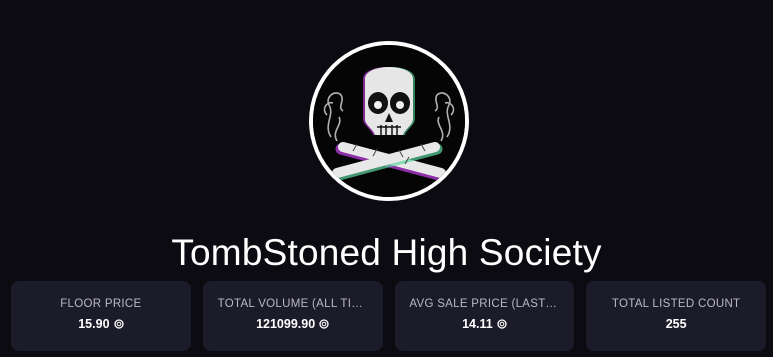  Describe the element at coordinates (292, 316) in the screenshot. I see `stat-card-total-volume: TOTAL VOLUME (ALL TIME... 121099.90` at that location.